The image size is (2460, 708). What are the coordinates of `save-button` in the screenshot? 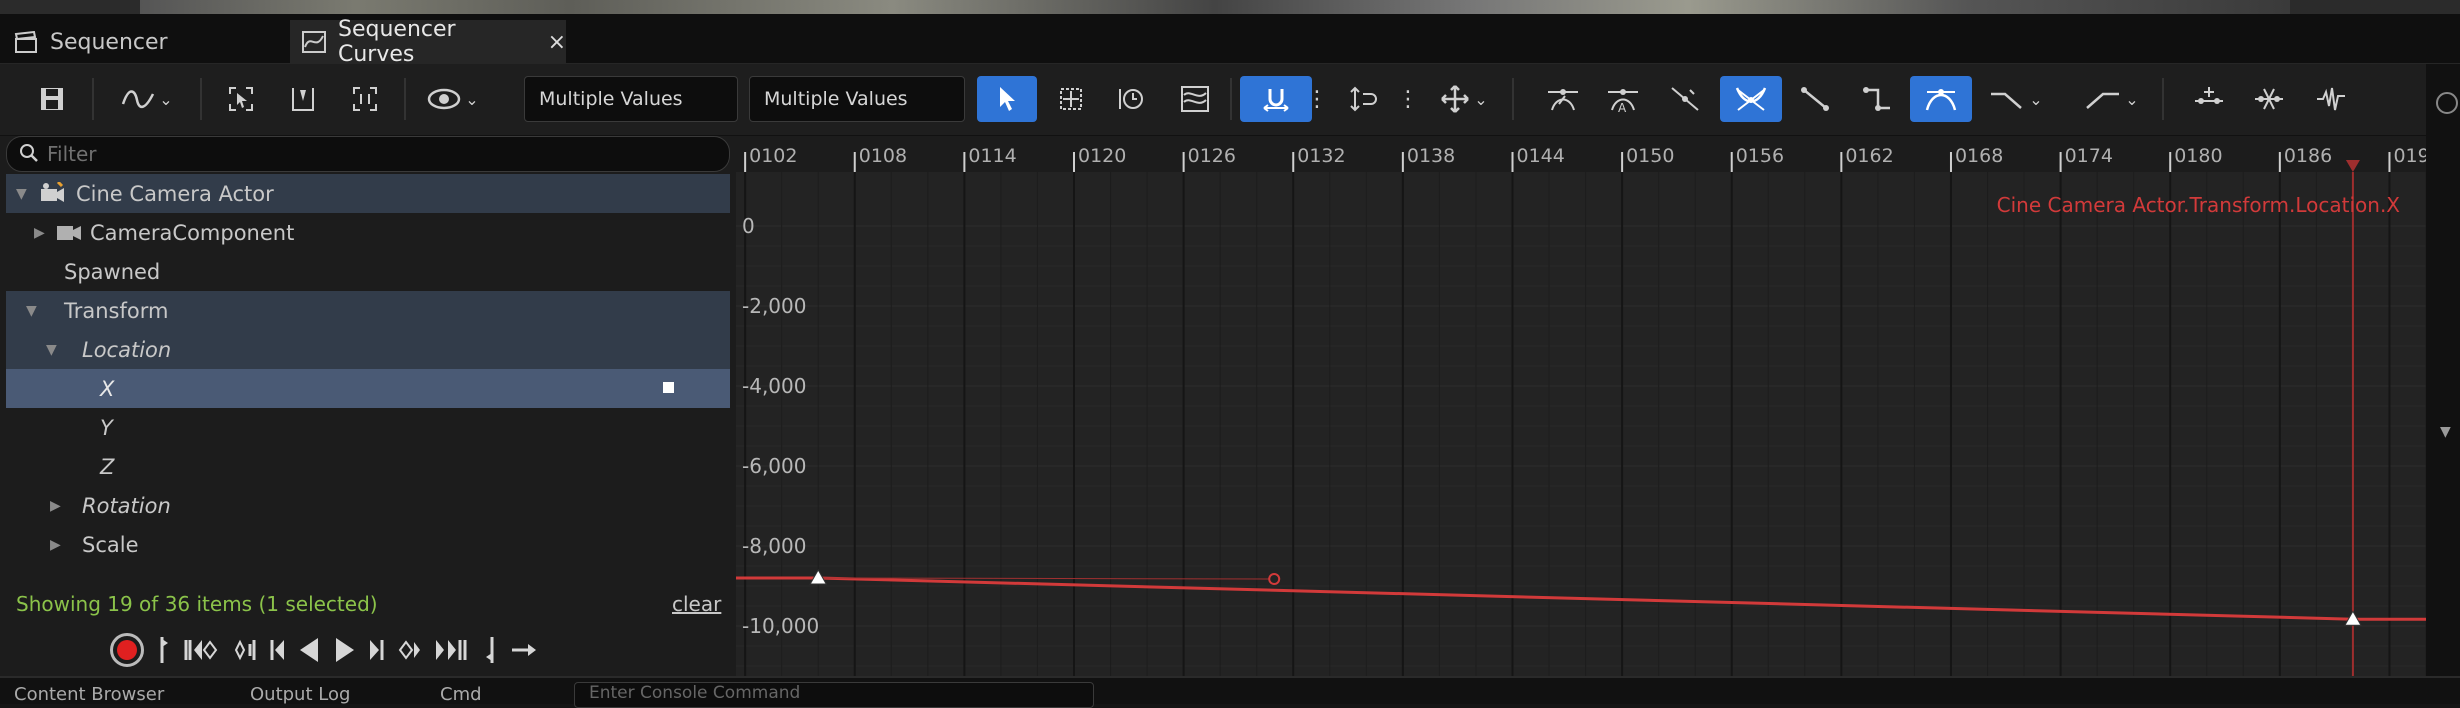 It's located at (52, 99).